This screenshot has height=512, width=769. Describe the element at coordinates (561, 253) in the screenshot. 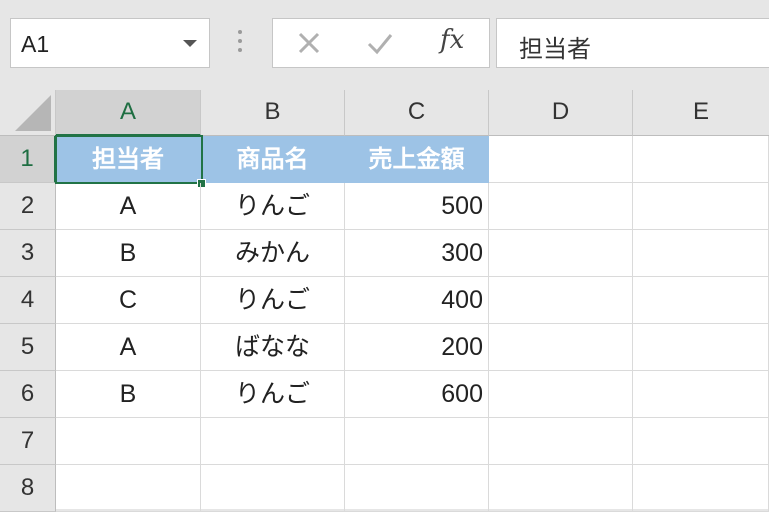

I see `cell-d3` at that location.